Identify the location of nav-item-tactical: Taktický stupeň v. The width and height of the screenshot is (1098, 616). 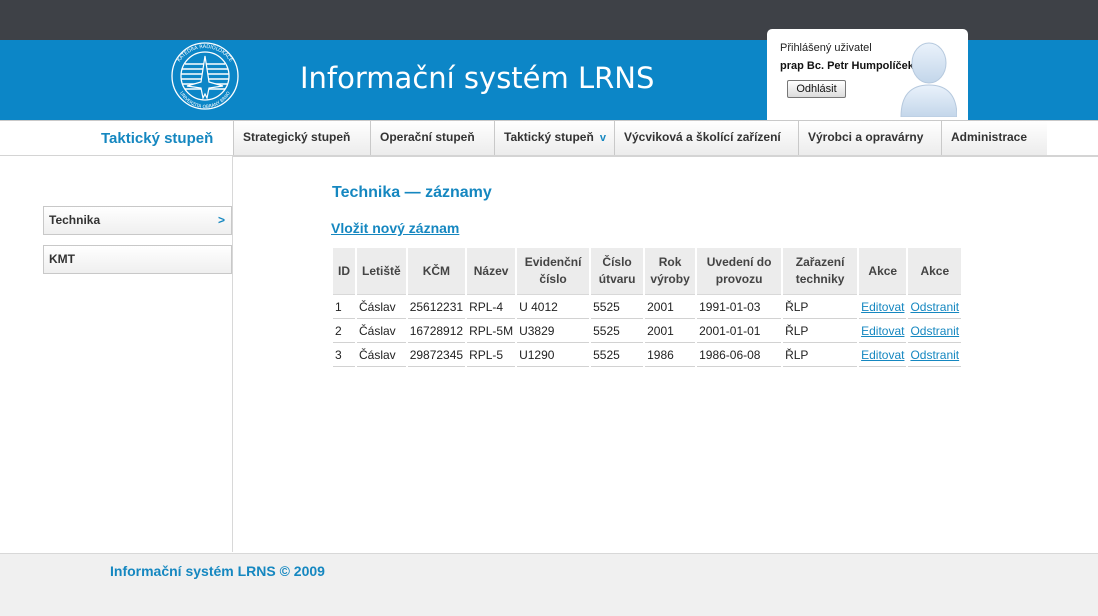
(554, 138).